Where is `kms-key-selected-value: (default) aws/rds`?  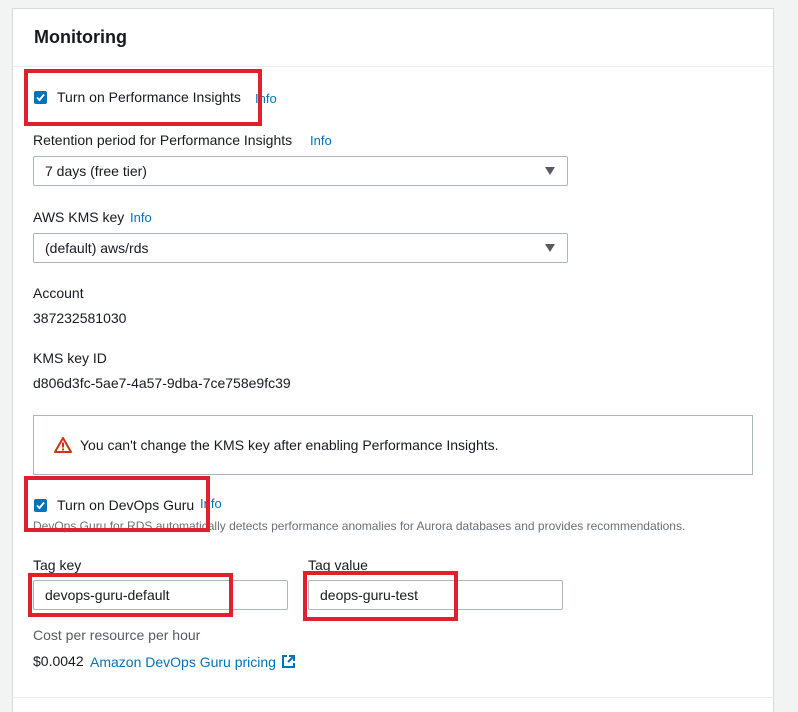 kms-key-selected-value: (default) aws/rds is located at coordinates (97, 248).